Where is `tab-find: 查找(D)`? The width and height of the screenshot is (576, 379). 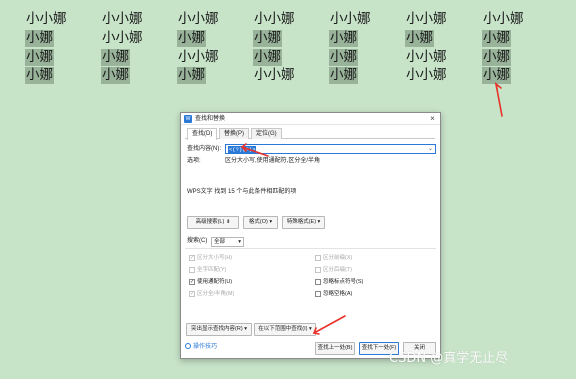
tab-find: 查找(D) is located at coordinates (202, 134).